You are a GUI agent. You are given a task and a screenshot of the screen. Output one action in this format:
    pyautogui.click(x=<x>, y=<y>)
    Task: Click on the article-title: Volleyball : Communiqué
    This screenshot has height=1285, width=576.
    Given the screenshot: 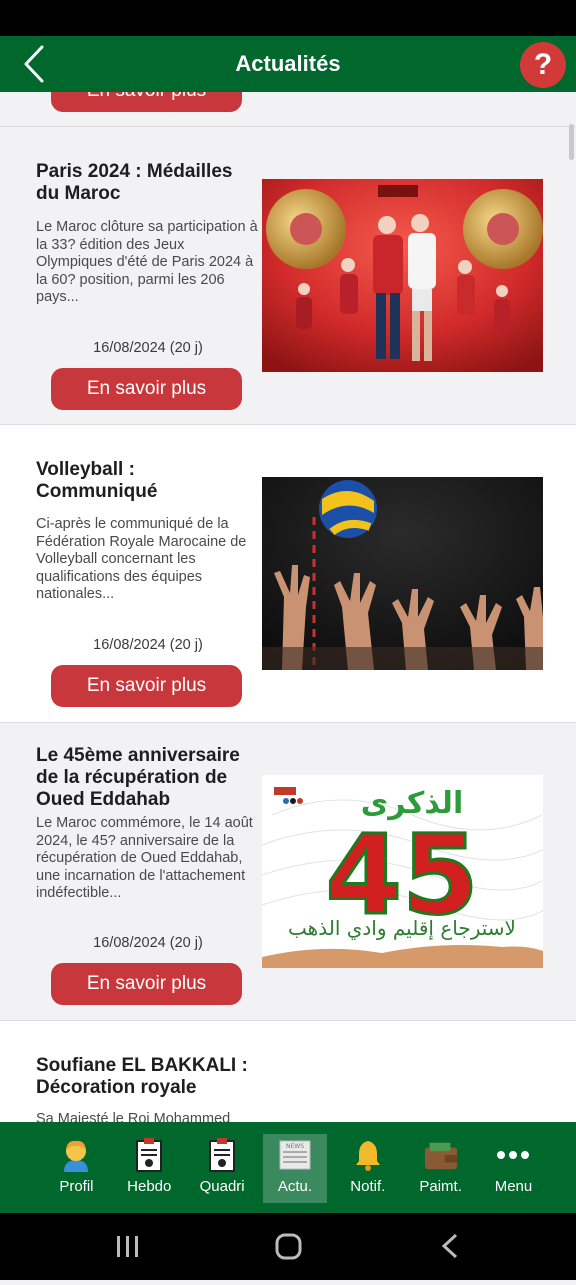 What is the action you would take?
    pyautogui.click(x=97, y=480)
    